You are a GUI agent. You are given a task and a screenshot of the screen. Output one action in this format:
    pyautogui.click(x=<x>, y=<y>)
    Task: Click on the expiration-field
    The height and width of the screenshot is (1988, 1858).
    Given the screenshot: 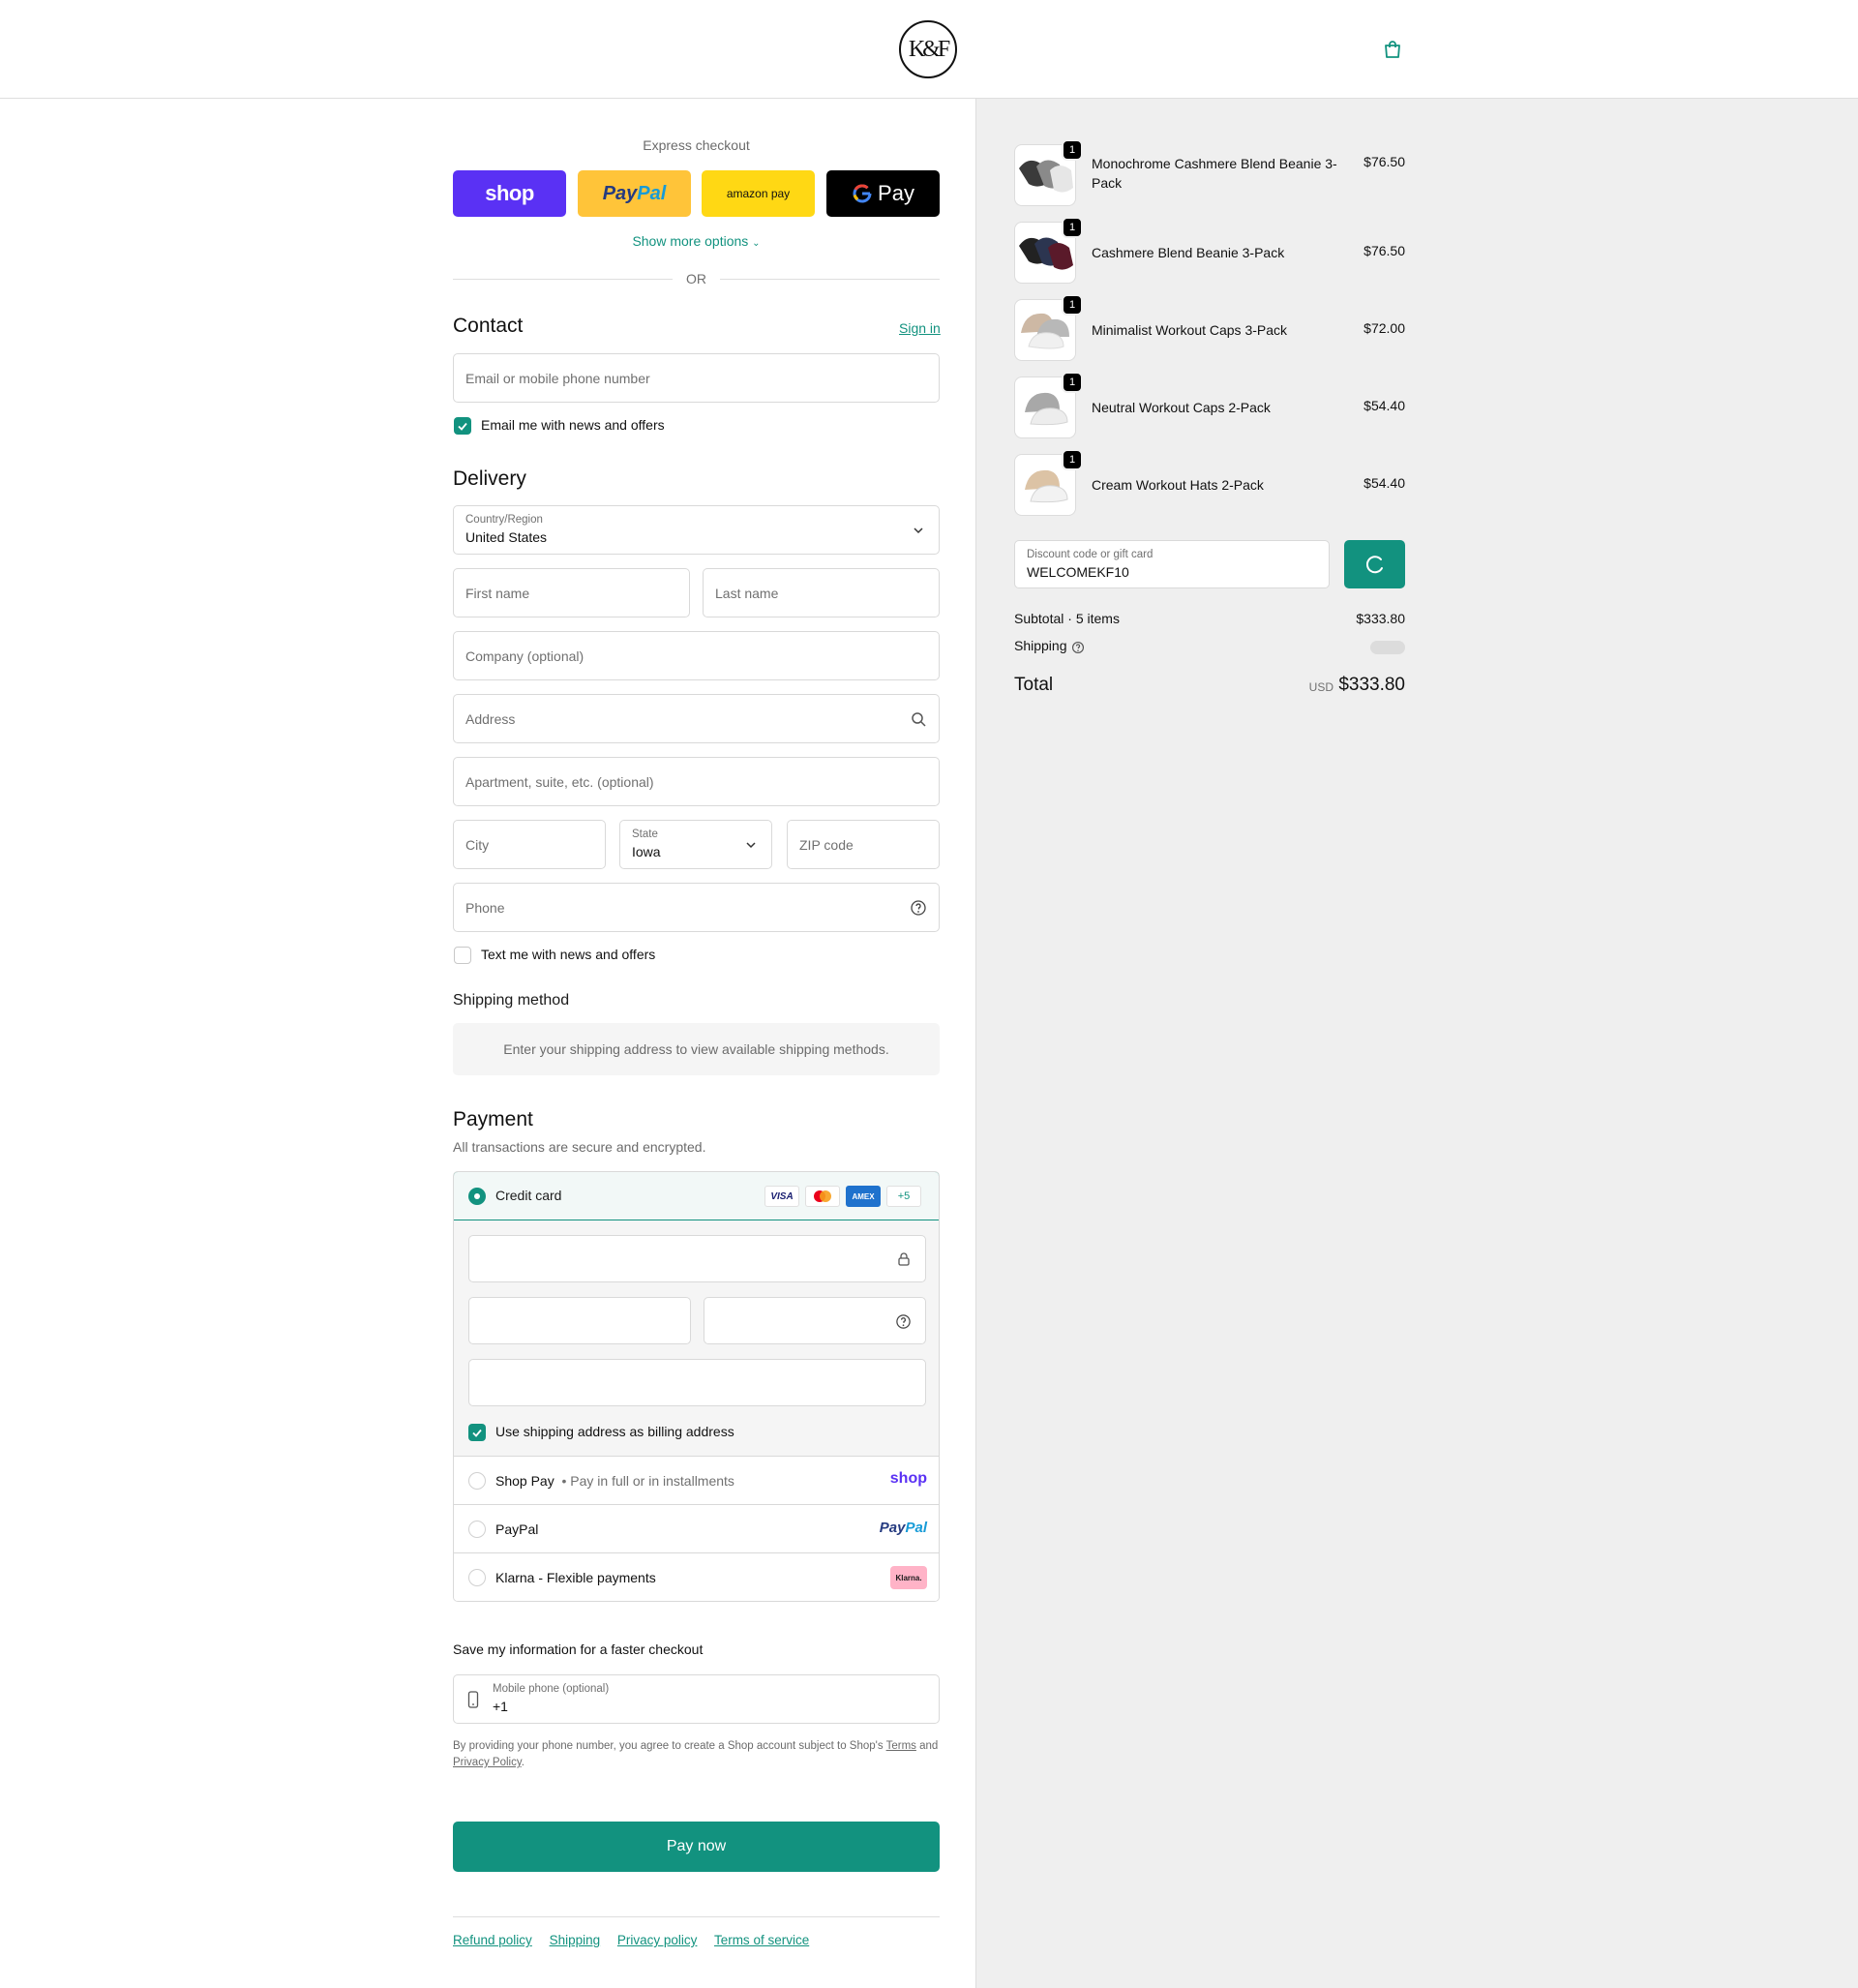 What is the action you would take?
    pyautogui.click(x=579, y=1320)
    